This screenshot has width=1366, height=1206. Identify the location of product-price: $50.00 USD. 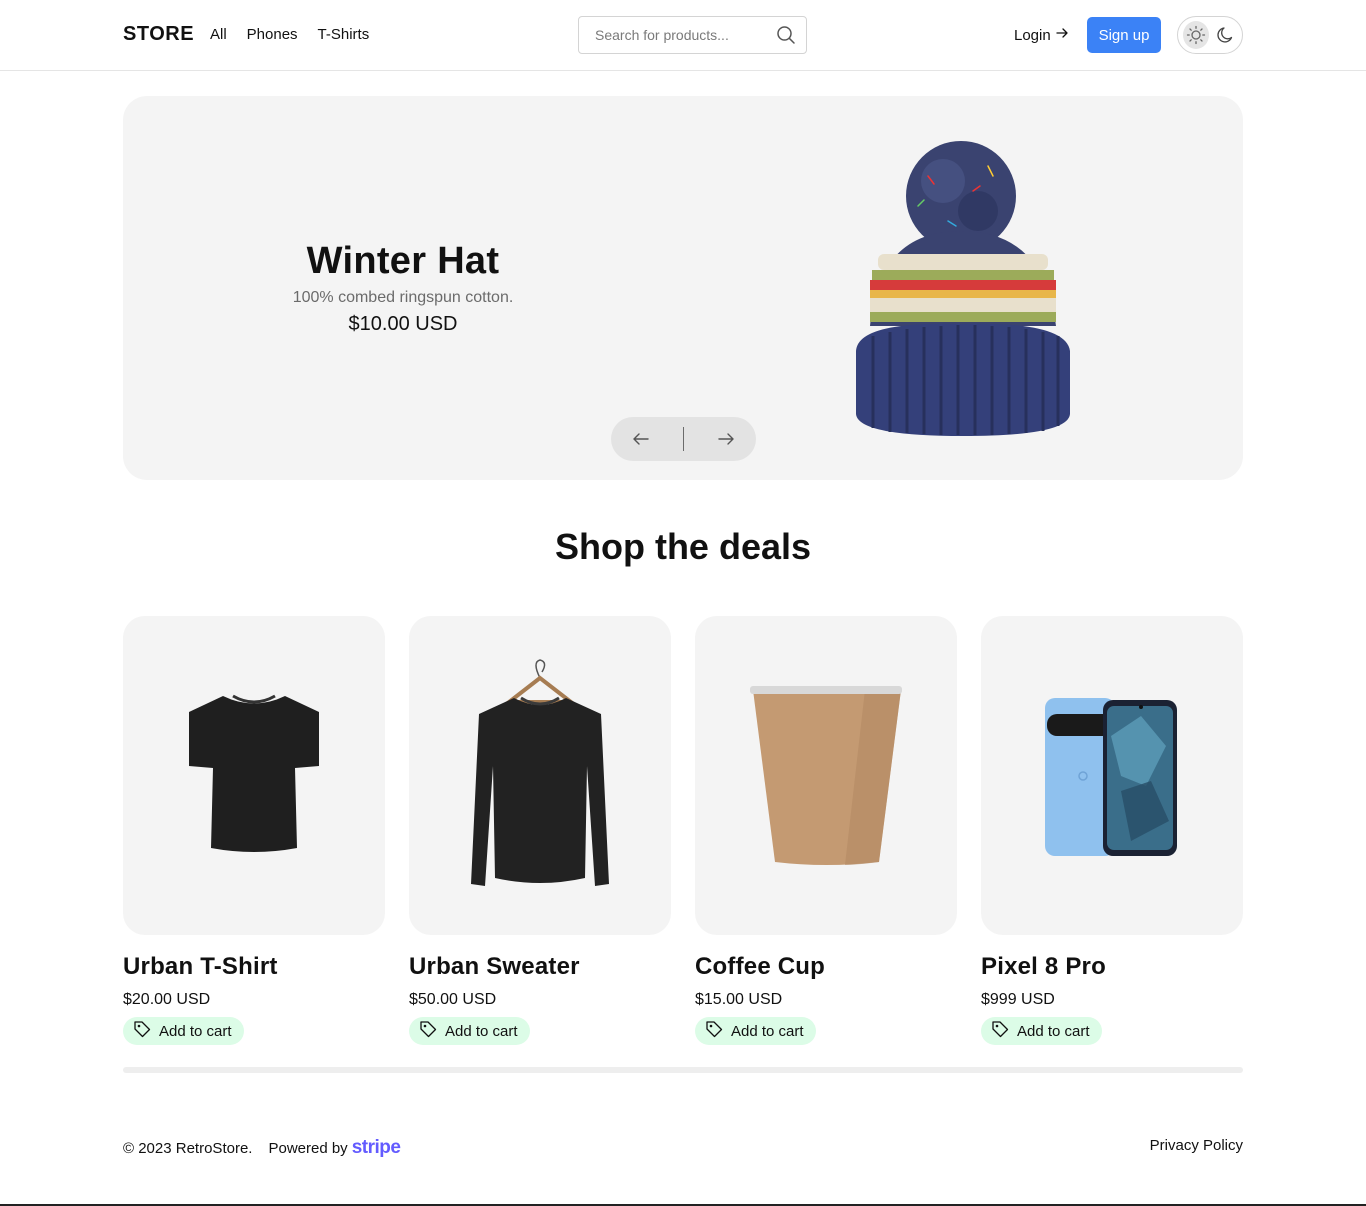
(453, 999).